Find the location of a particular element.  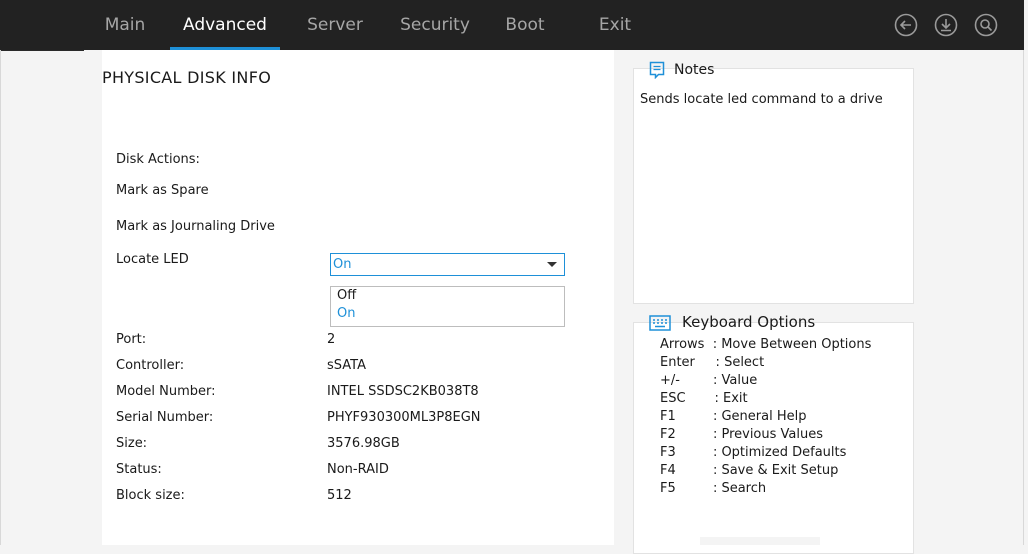

mark-as-spare-item: Mark as Spare is located at coordinates (162, 190).